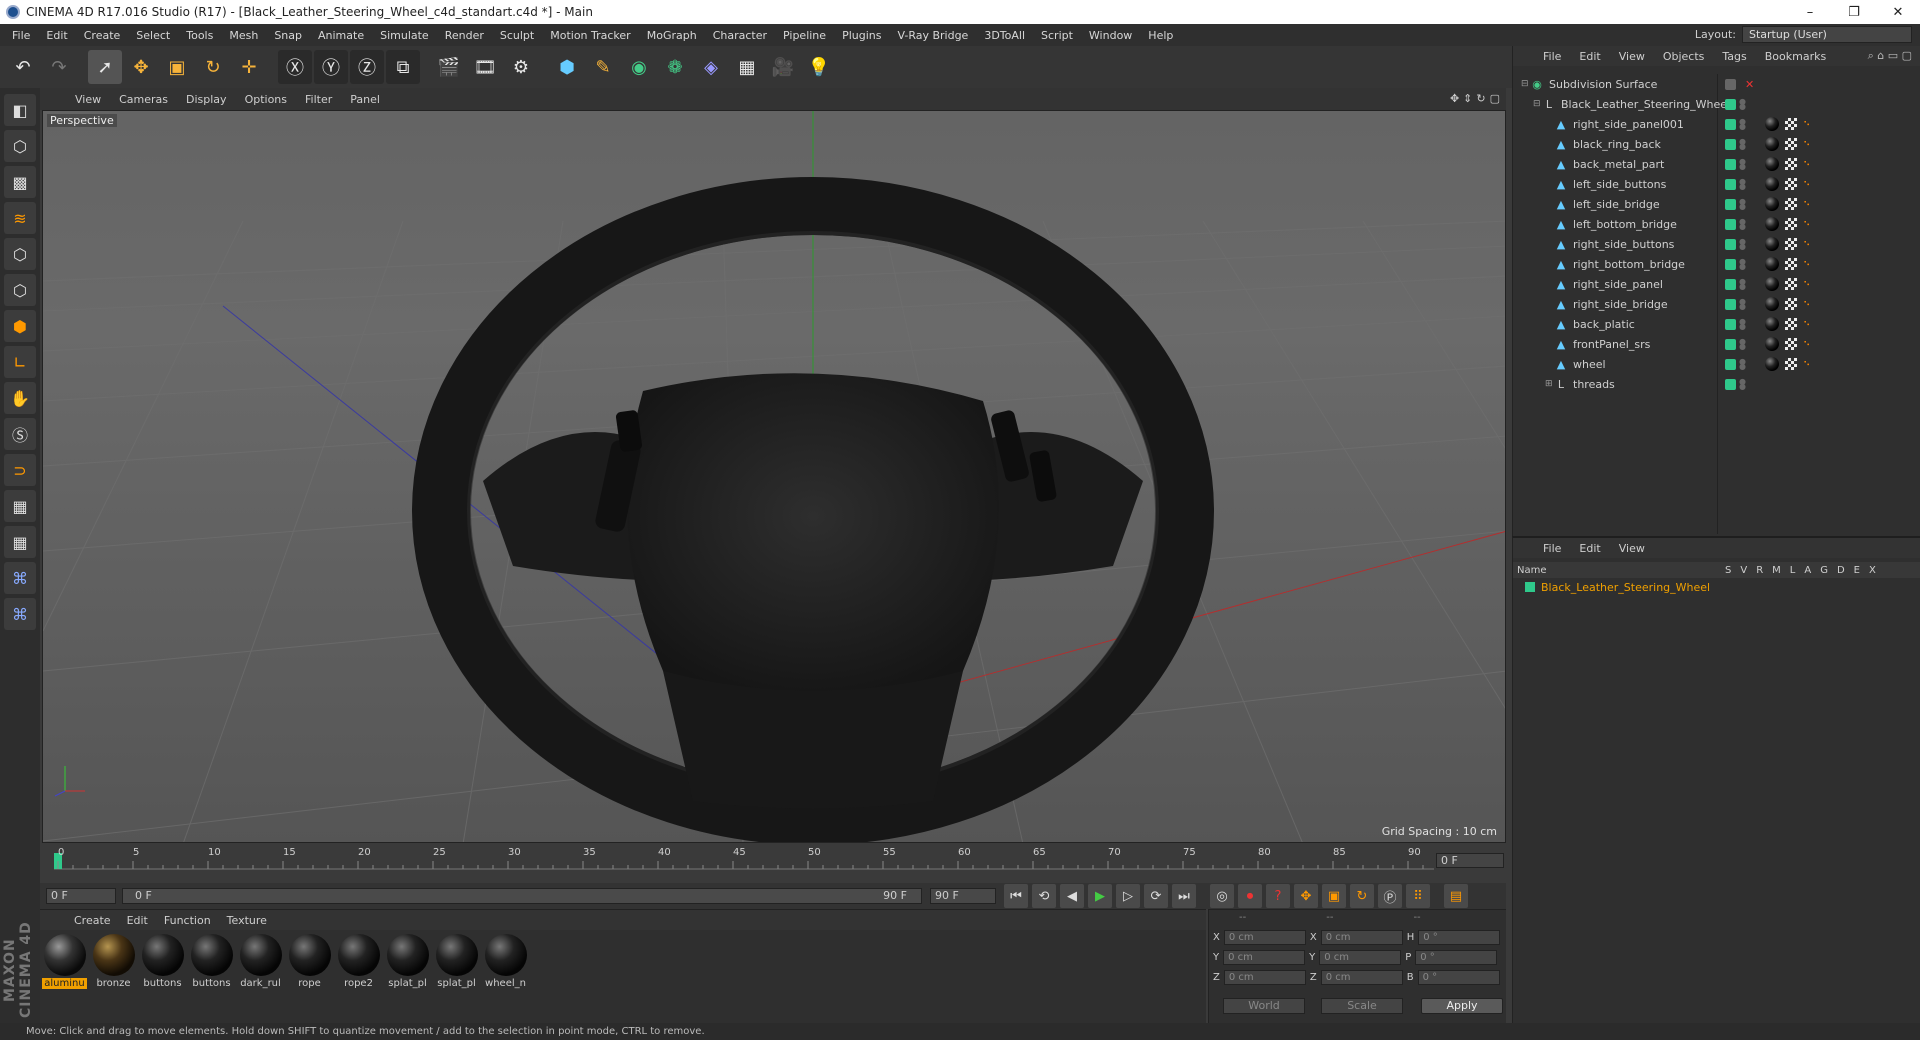 The image size is (1920, 1040). I want to click on objects-menu-tags: Tags, so click(1734, 56).